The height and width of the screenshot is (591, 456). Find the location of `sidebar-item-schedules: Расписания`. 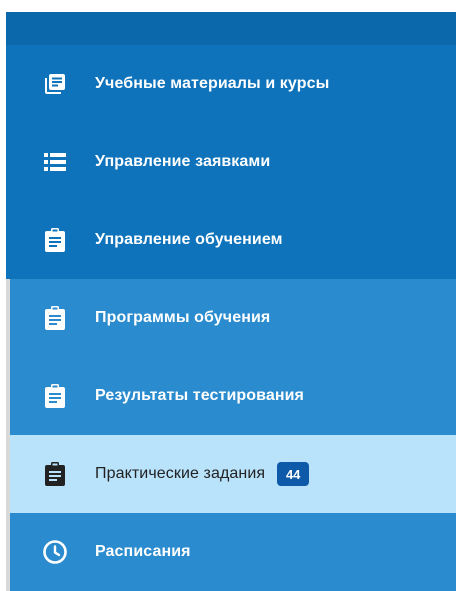

sidebar-item-schedules: Расписания is located at coordinates (231, 552).